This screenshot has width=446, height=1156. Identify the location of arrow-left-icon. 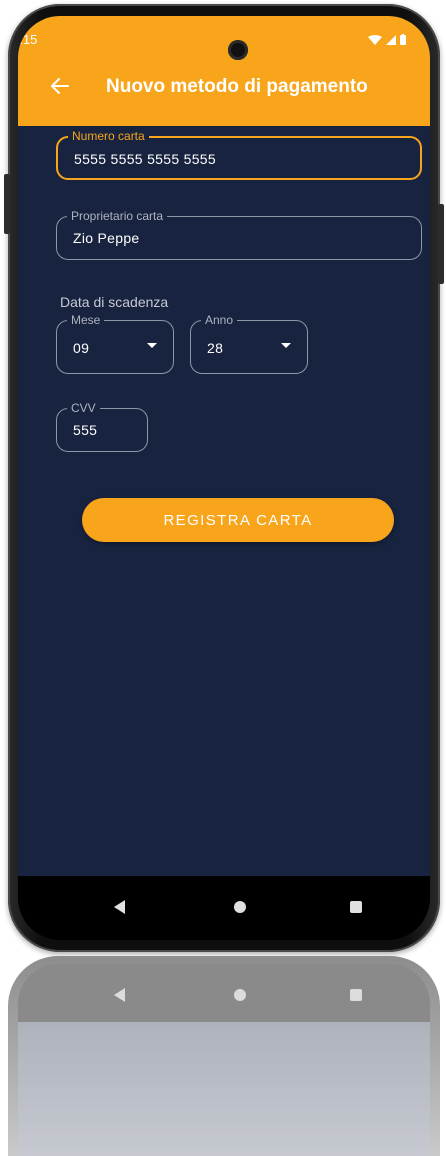
(60, 86).